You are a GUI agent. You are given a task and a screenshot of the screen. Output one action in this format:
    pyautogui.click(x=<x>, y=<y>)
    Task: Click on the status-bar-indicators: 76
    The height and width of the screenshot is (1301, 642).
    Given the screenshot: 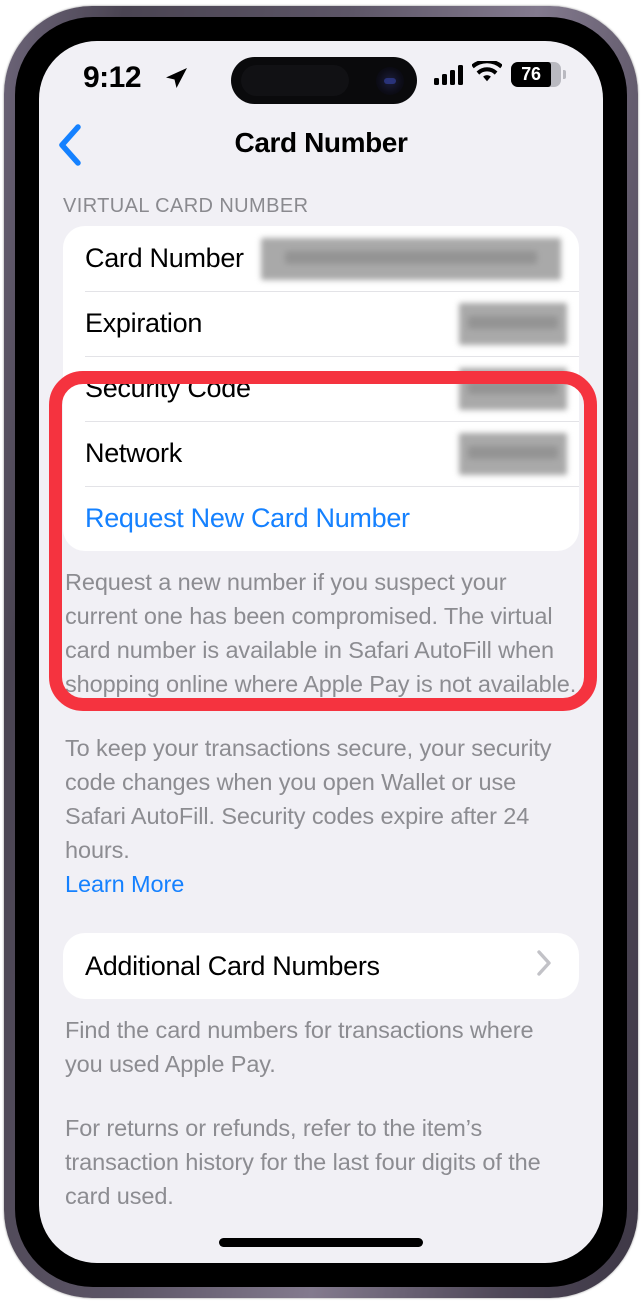 What is the action you would take?
    pyautogui.click(x=500, y=73)
    